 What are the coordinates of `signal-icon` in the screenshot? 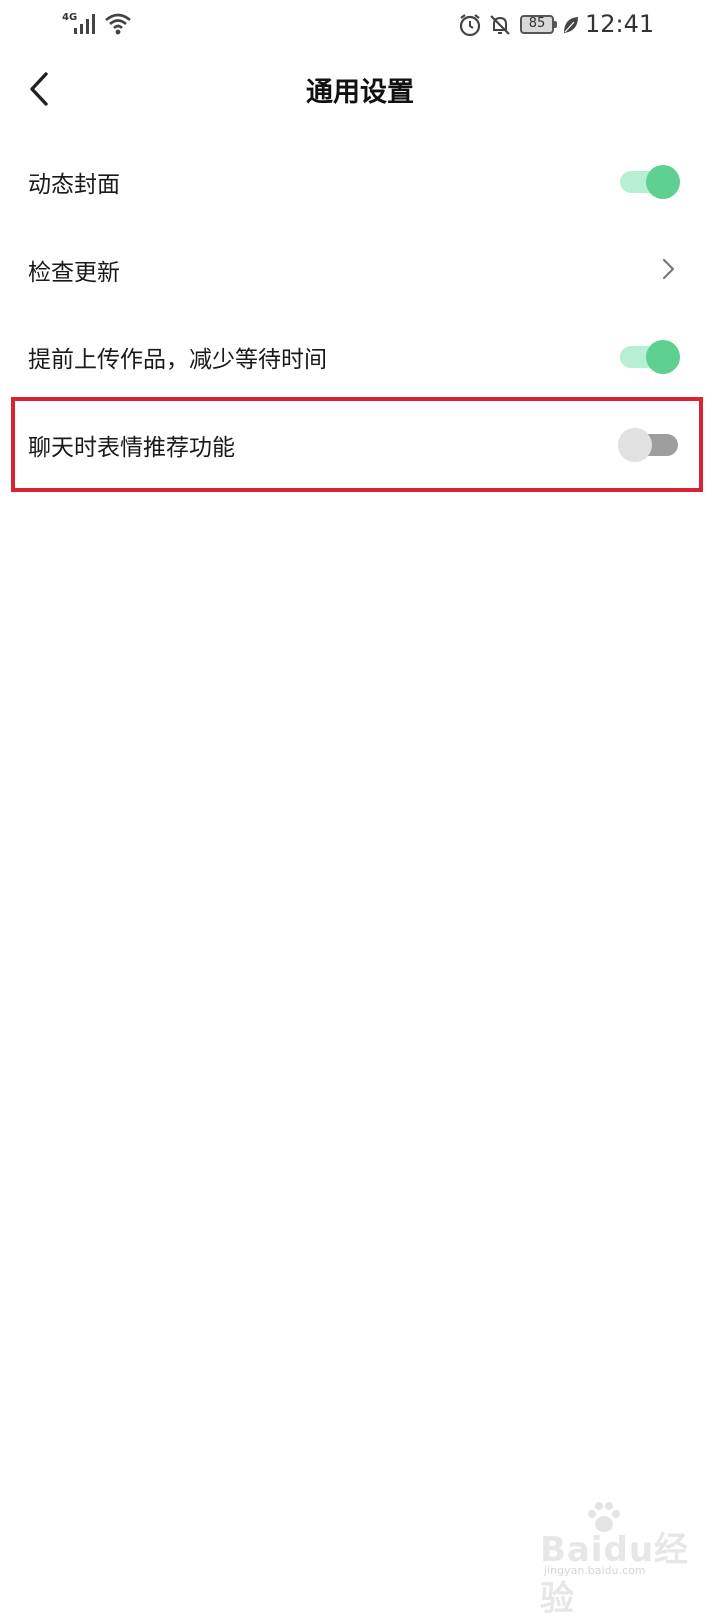 It's located at (84, 24).